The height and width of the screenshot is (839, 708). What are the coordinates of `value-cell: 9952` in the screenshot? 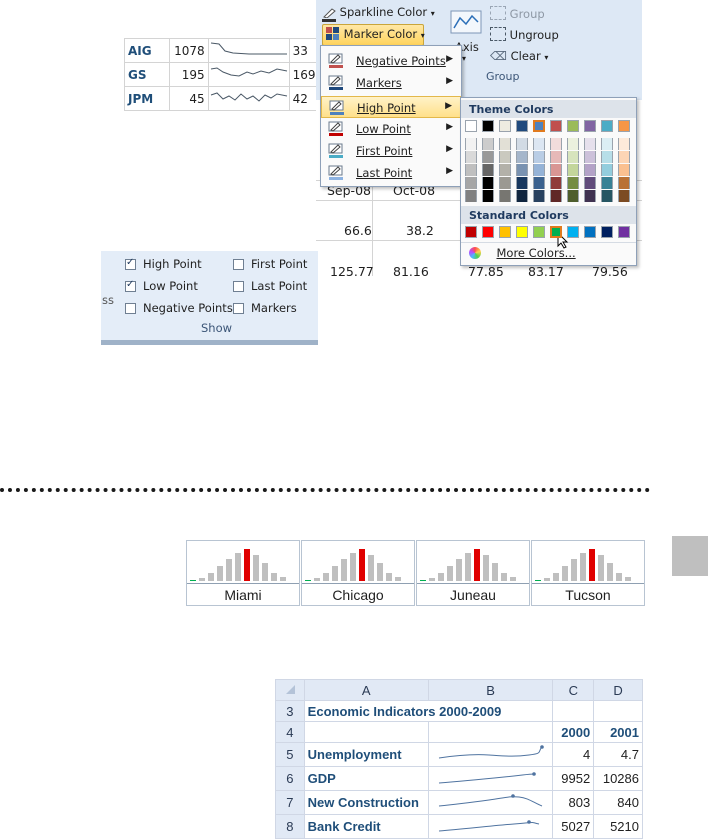 It's located at (573, 778).